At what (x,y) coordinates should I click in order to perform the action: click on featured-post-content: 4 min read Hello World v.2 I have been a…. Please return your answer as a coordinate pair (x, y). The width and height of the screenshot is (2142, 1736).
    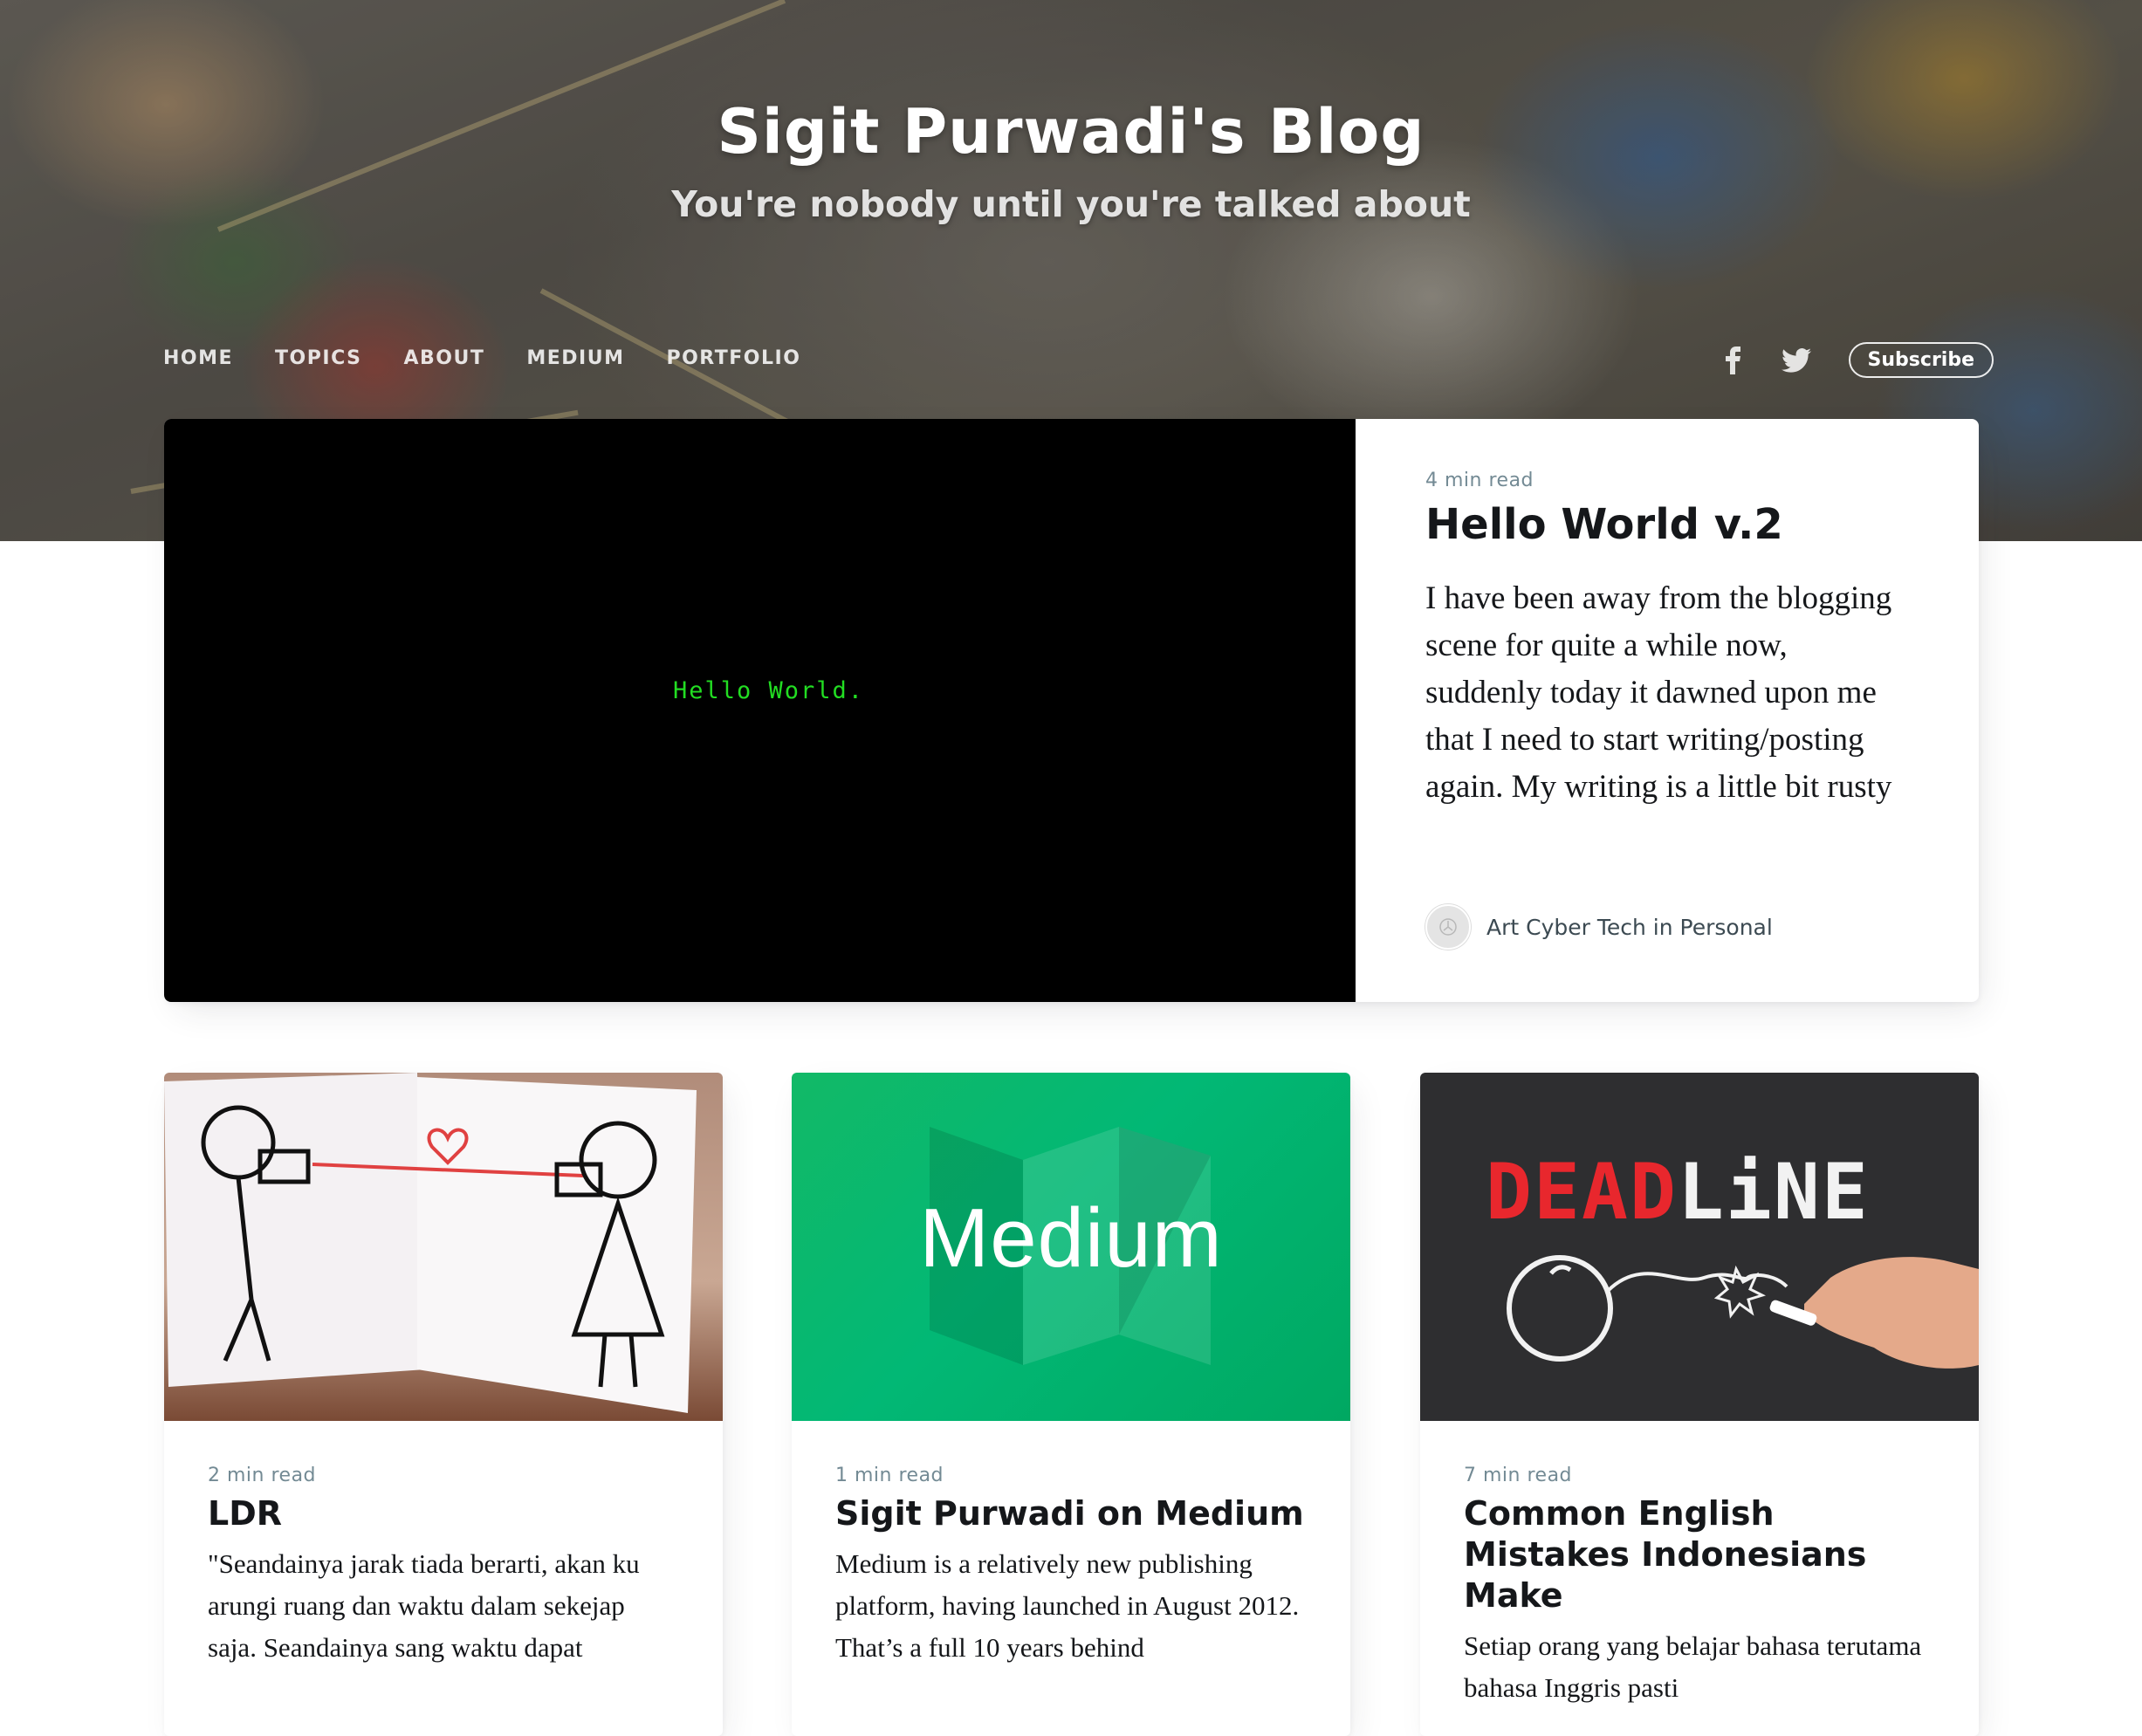
    Looking at the image, I should click on (1667, 710).